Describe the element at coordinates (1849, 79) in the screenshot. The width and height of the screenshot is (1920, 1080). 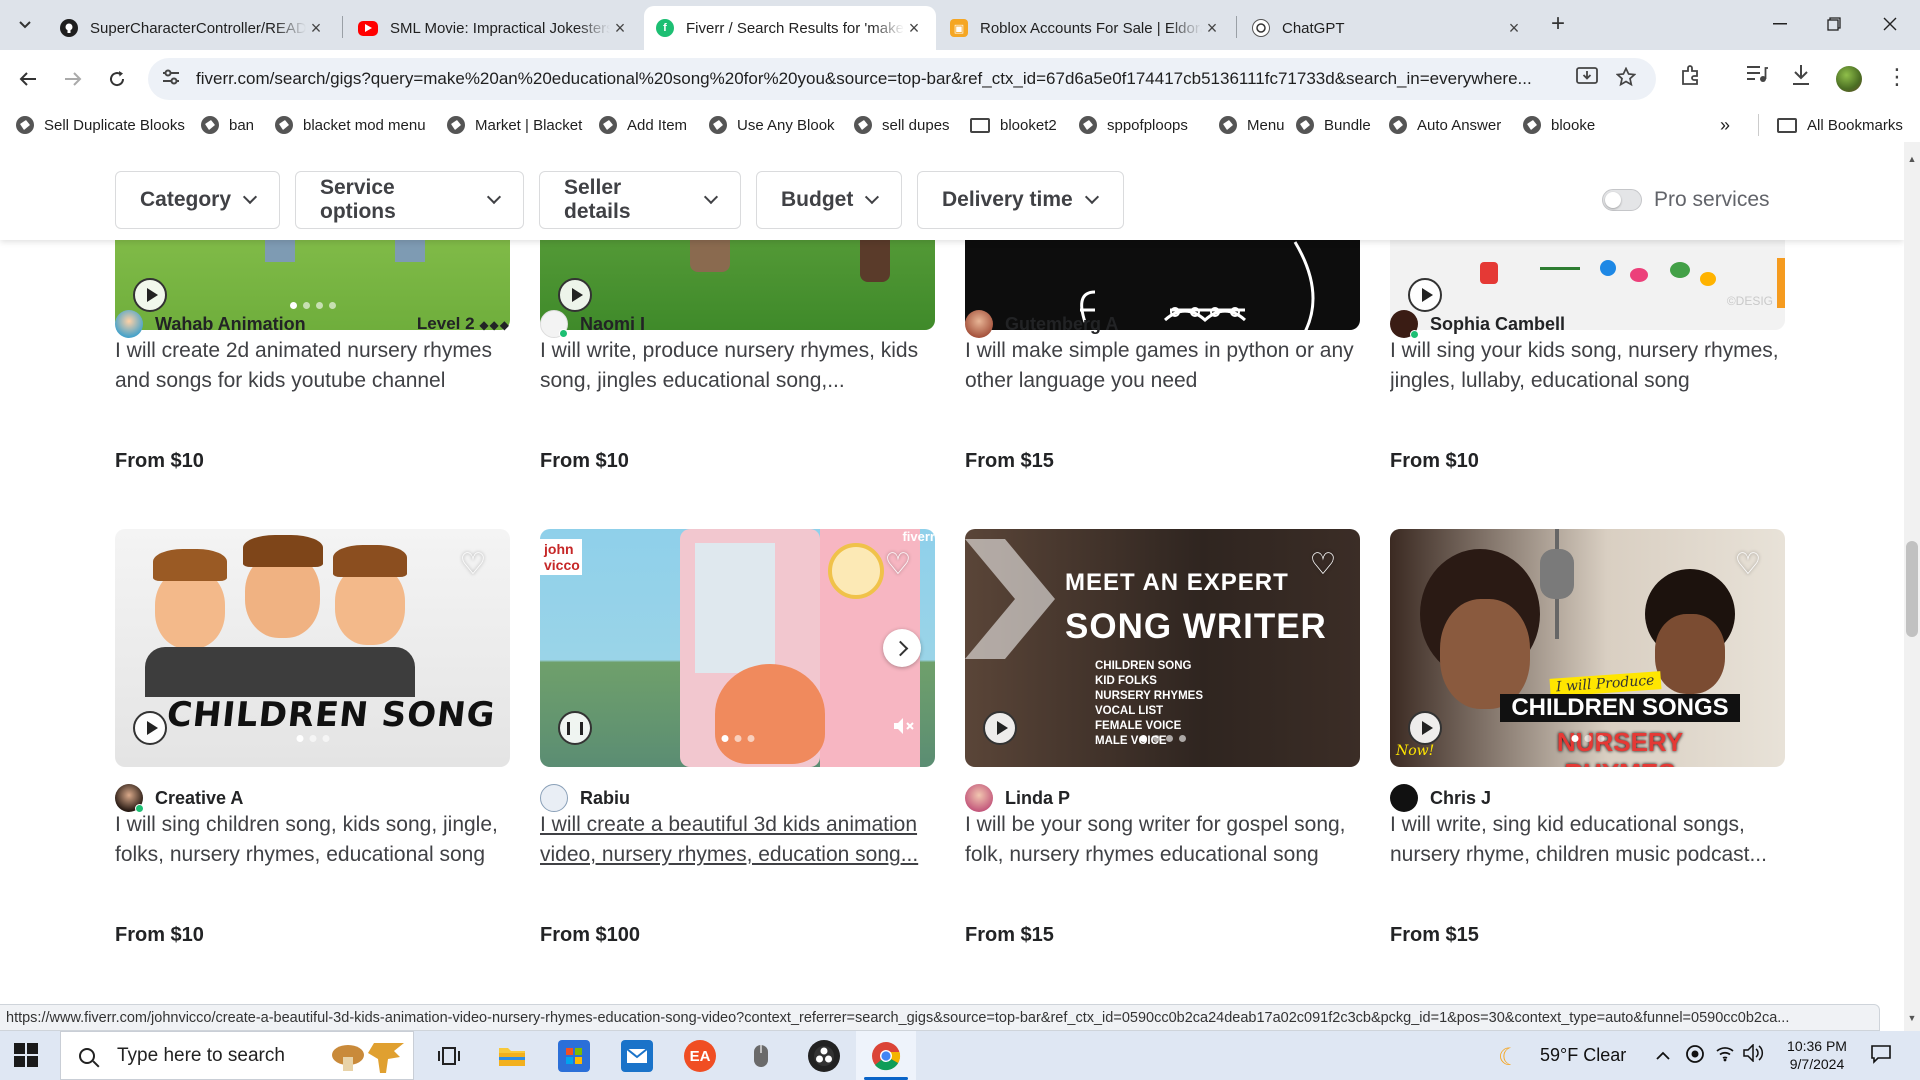
I see `profile-avatar` at that location.